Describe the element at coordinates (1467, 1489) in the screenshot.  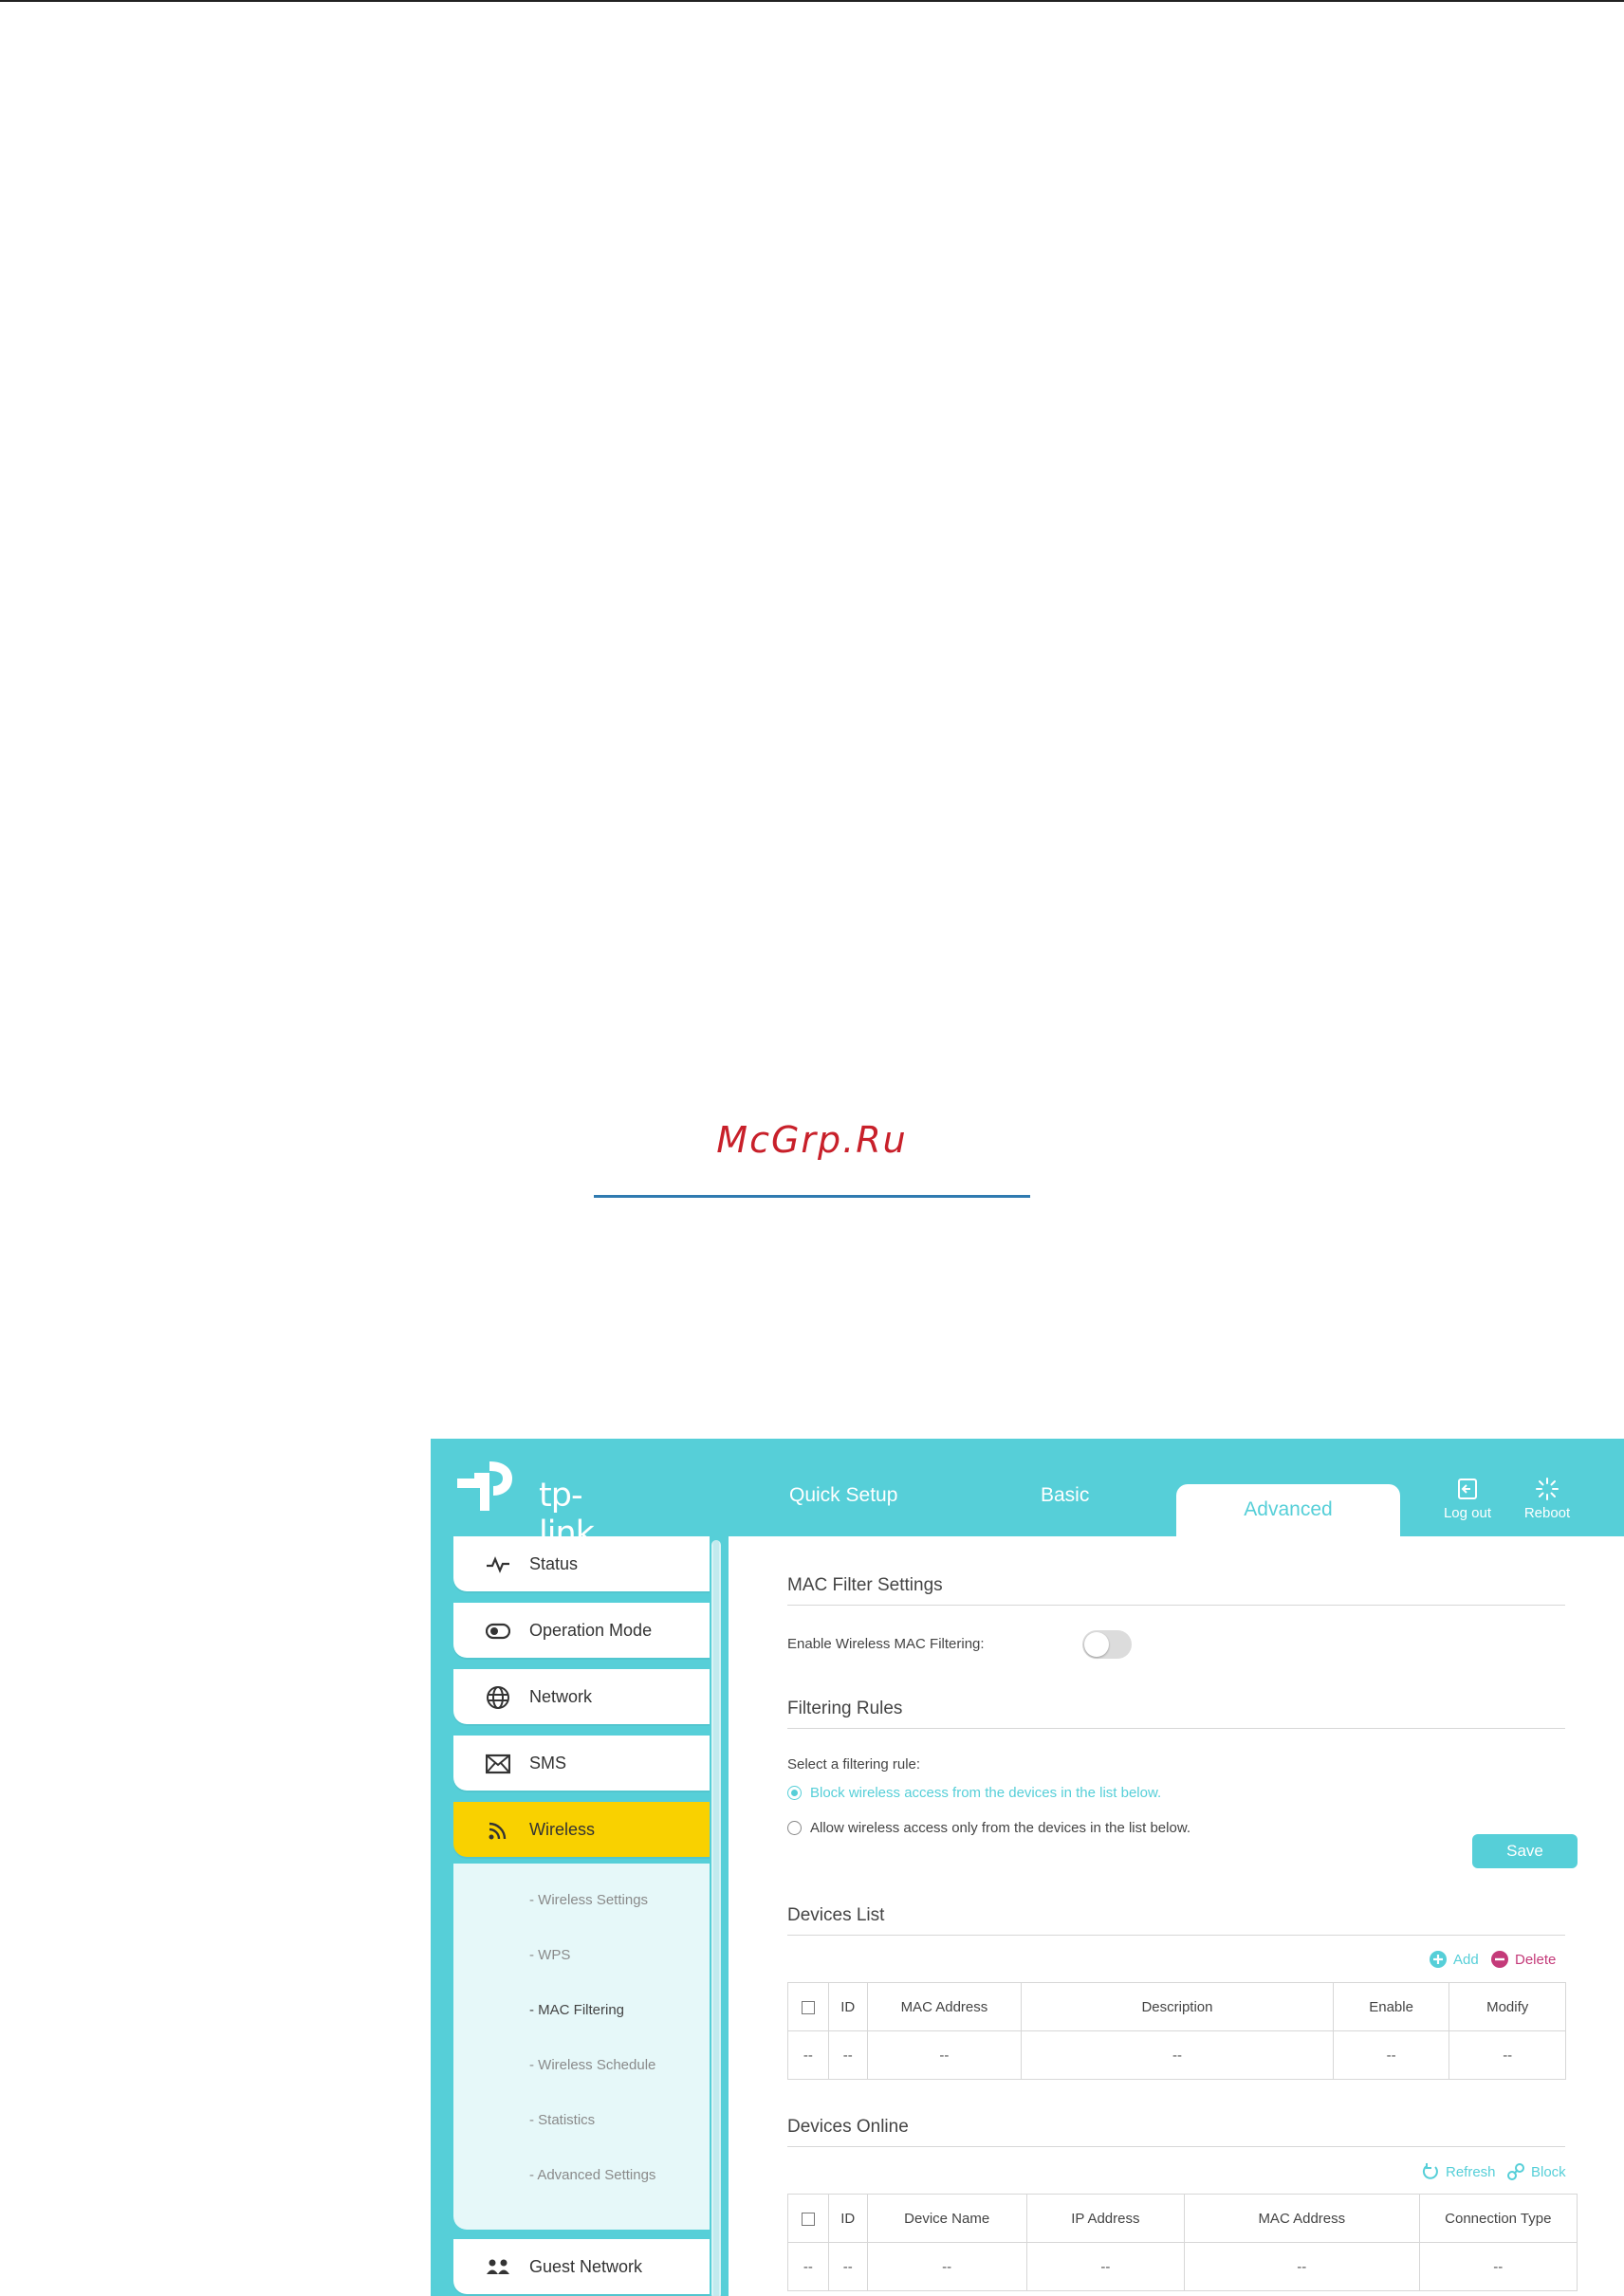
I see `logout-icon` at that location.